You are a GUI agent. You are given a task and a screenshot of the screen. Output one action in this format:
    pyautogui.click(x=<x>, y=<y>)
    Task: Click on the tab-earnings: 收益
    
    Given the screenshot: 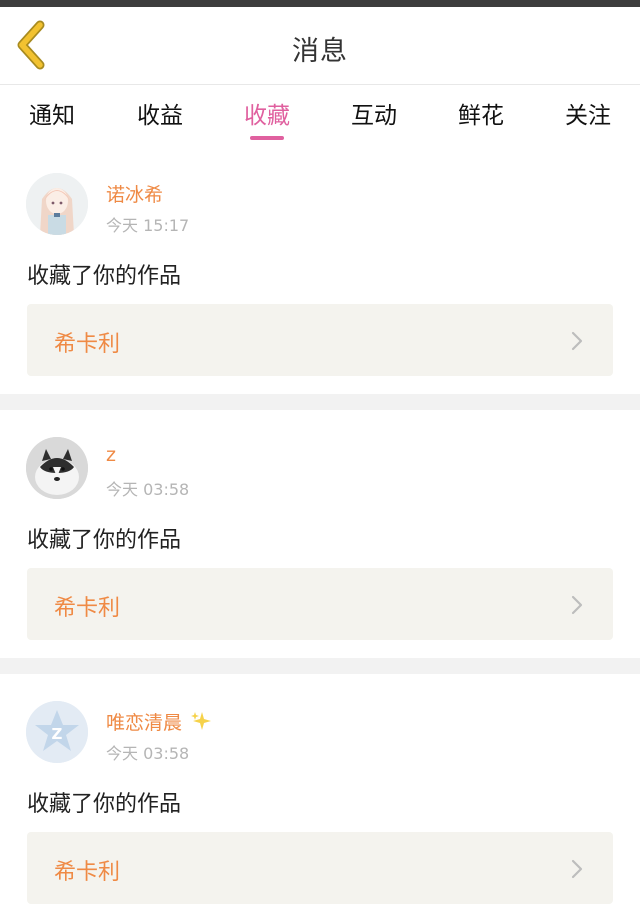 What is the action you would take?
    pyautogui.click(x=160, y=119)
    